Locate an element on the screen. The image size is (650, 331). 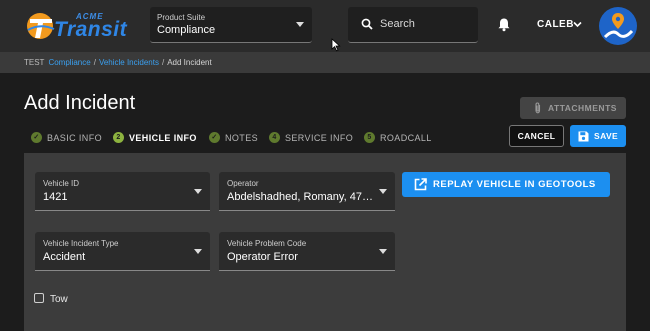
vehicle-id-label: Vehicle ID is located at coordinates (61, 183).